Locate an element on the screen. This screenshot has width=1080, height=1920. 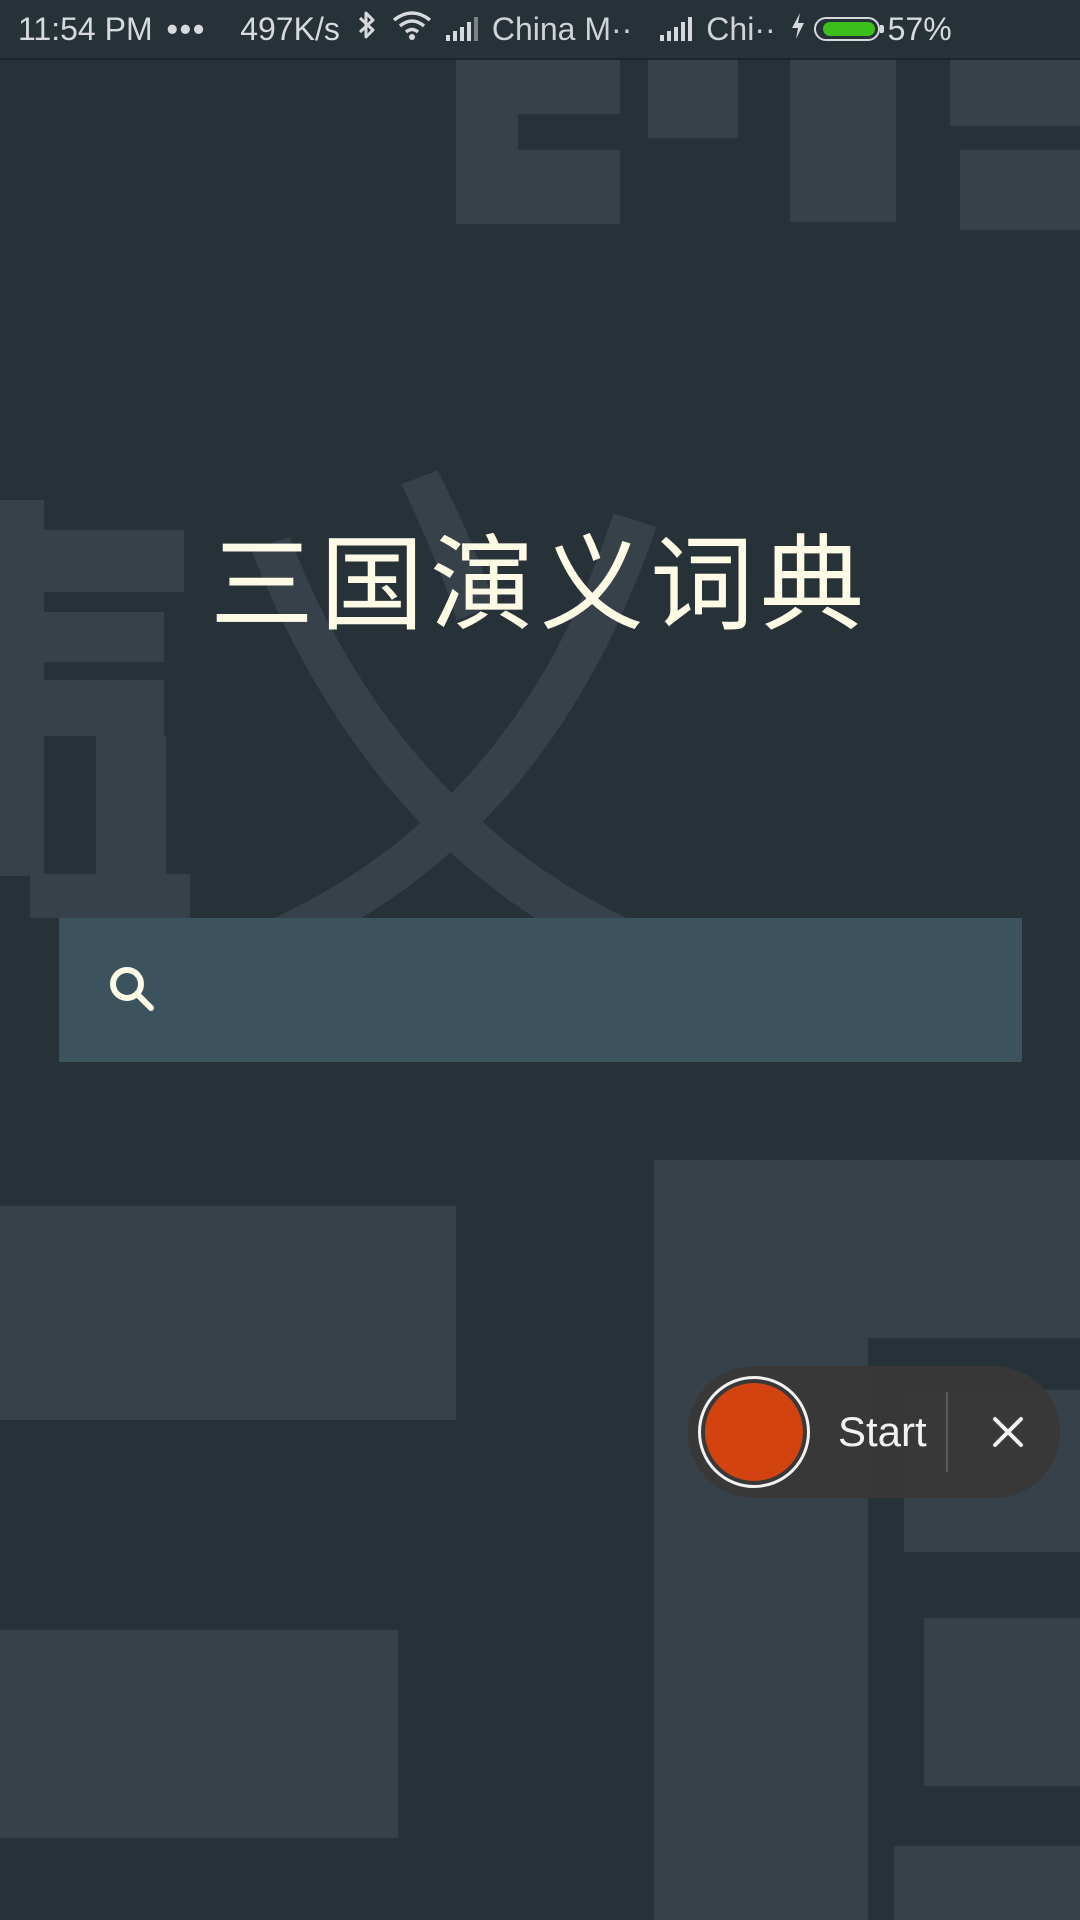
divider is located at coordinates (947, 1432).